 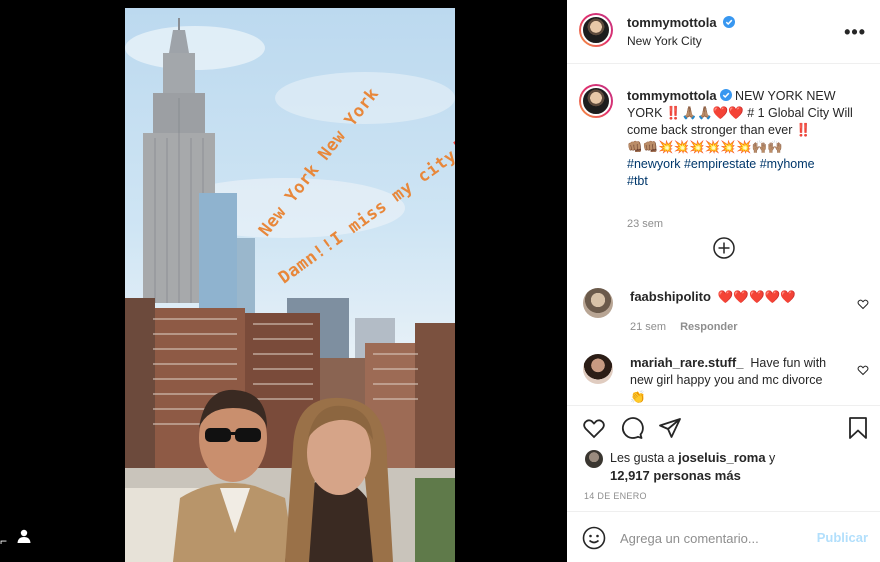 What do you see at coordinates (723, 32) in the screenshot?
I see `post-header: tommymottola New York City •••` at bounding box center [723, 32].